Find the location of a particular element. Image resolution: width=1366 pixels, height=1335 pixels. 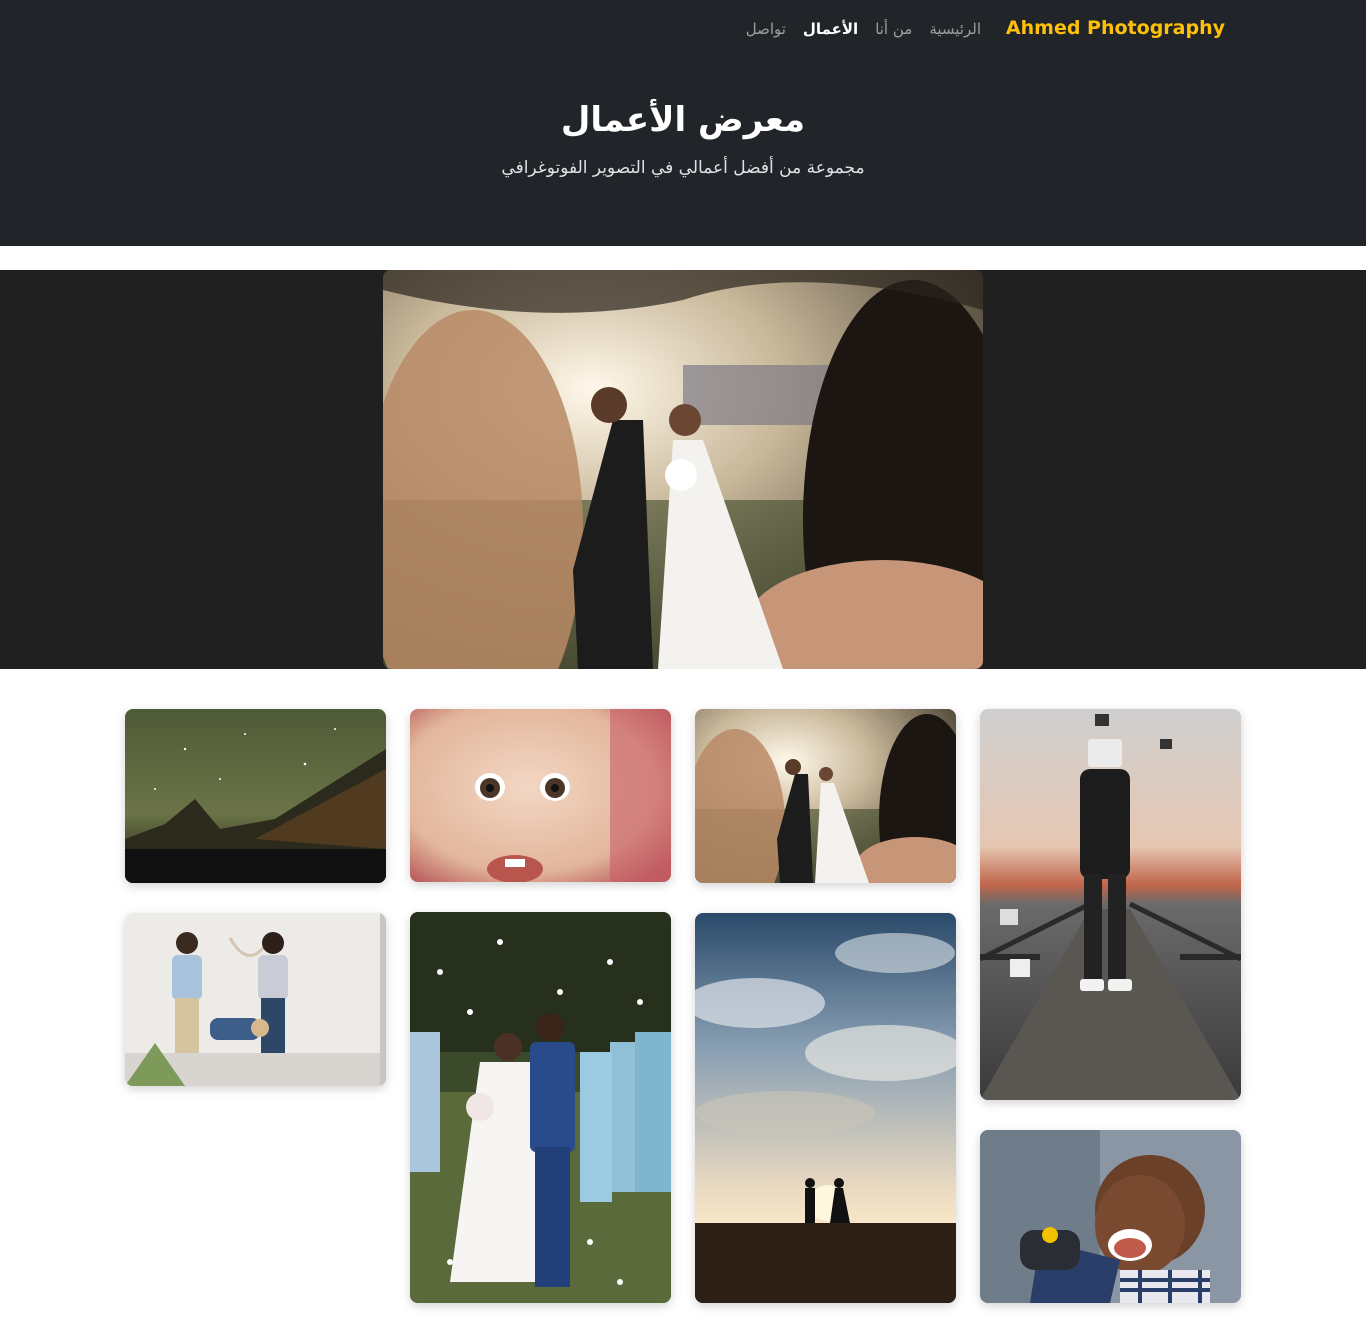

page-title: معرض الأعمال is located at coordinates (683, 120).